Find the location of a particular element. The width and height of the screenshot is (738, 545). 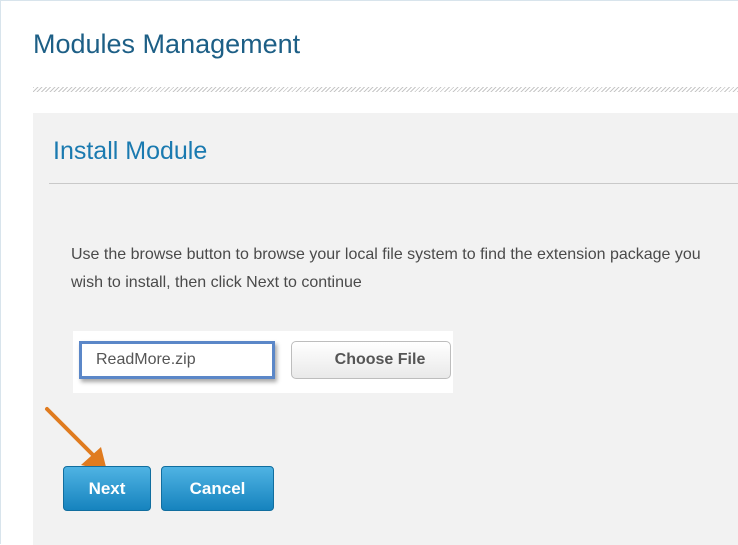

panel-title: Install Module is located at coordinates (130, 151).